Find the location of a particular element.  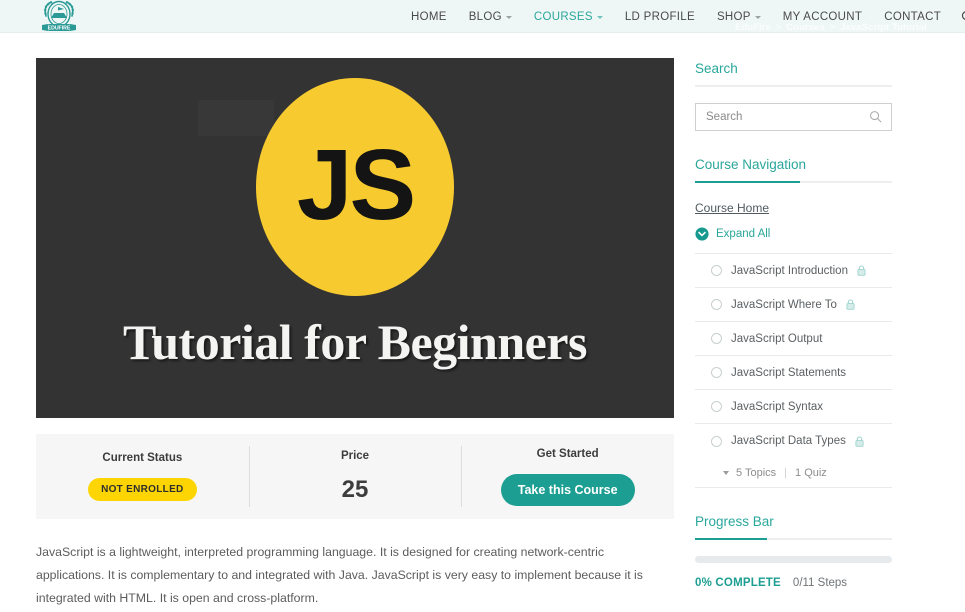

breadcrumb: EduFire > Courses > JavaScript Tutorial is located at coordinates (831, 27).